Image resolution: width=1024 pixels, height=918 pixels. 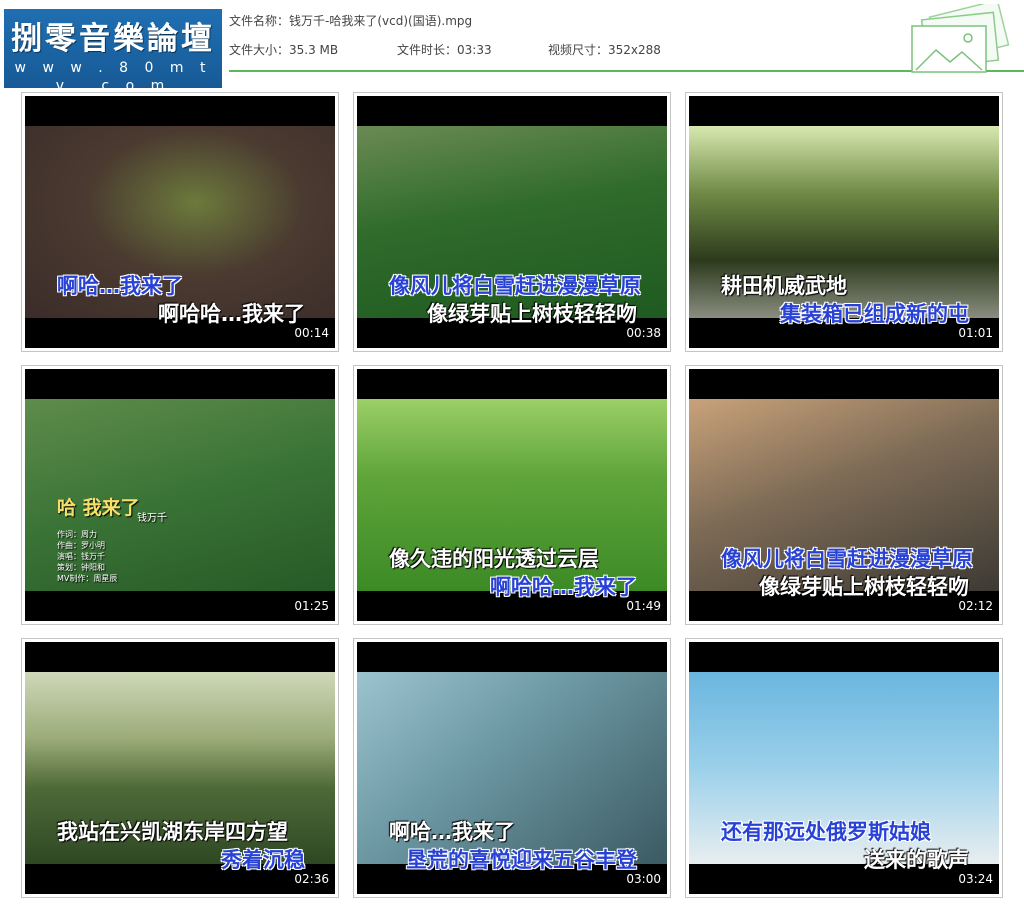 I want to click on video-thumbnail: 我站在兴凯湖东岸四方望秀着沉稳 02:36, so click(x=180, y=768).